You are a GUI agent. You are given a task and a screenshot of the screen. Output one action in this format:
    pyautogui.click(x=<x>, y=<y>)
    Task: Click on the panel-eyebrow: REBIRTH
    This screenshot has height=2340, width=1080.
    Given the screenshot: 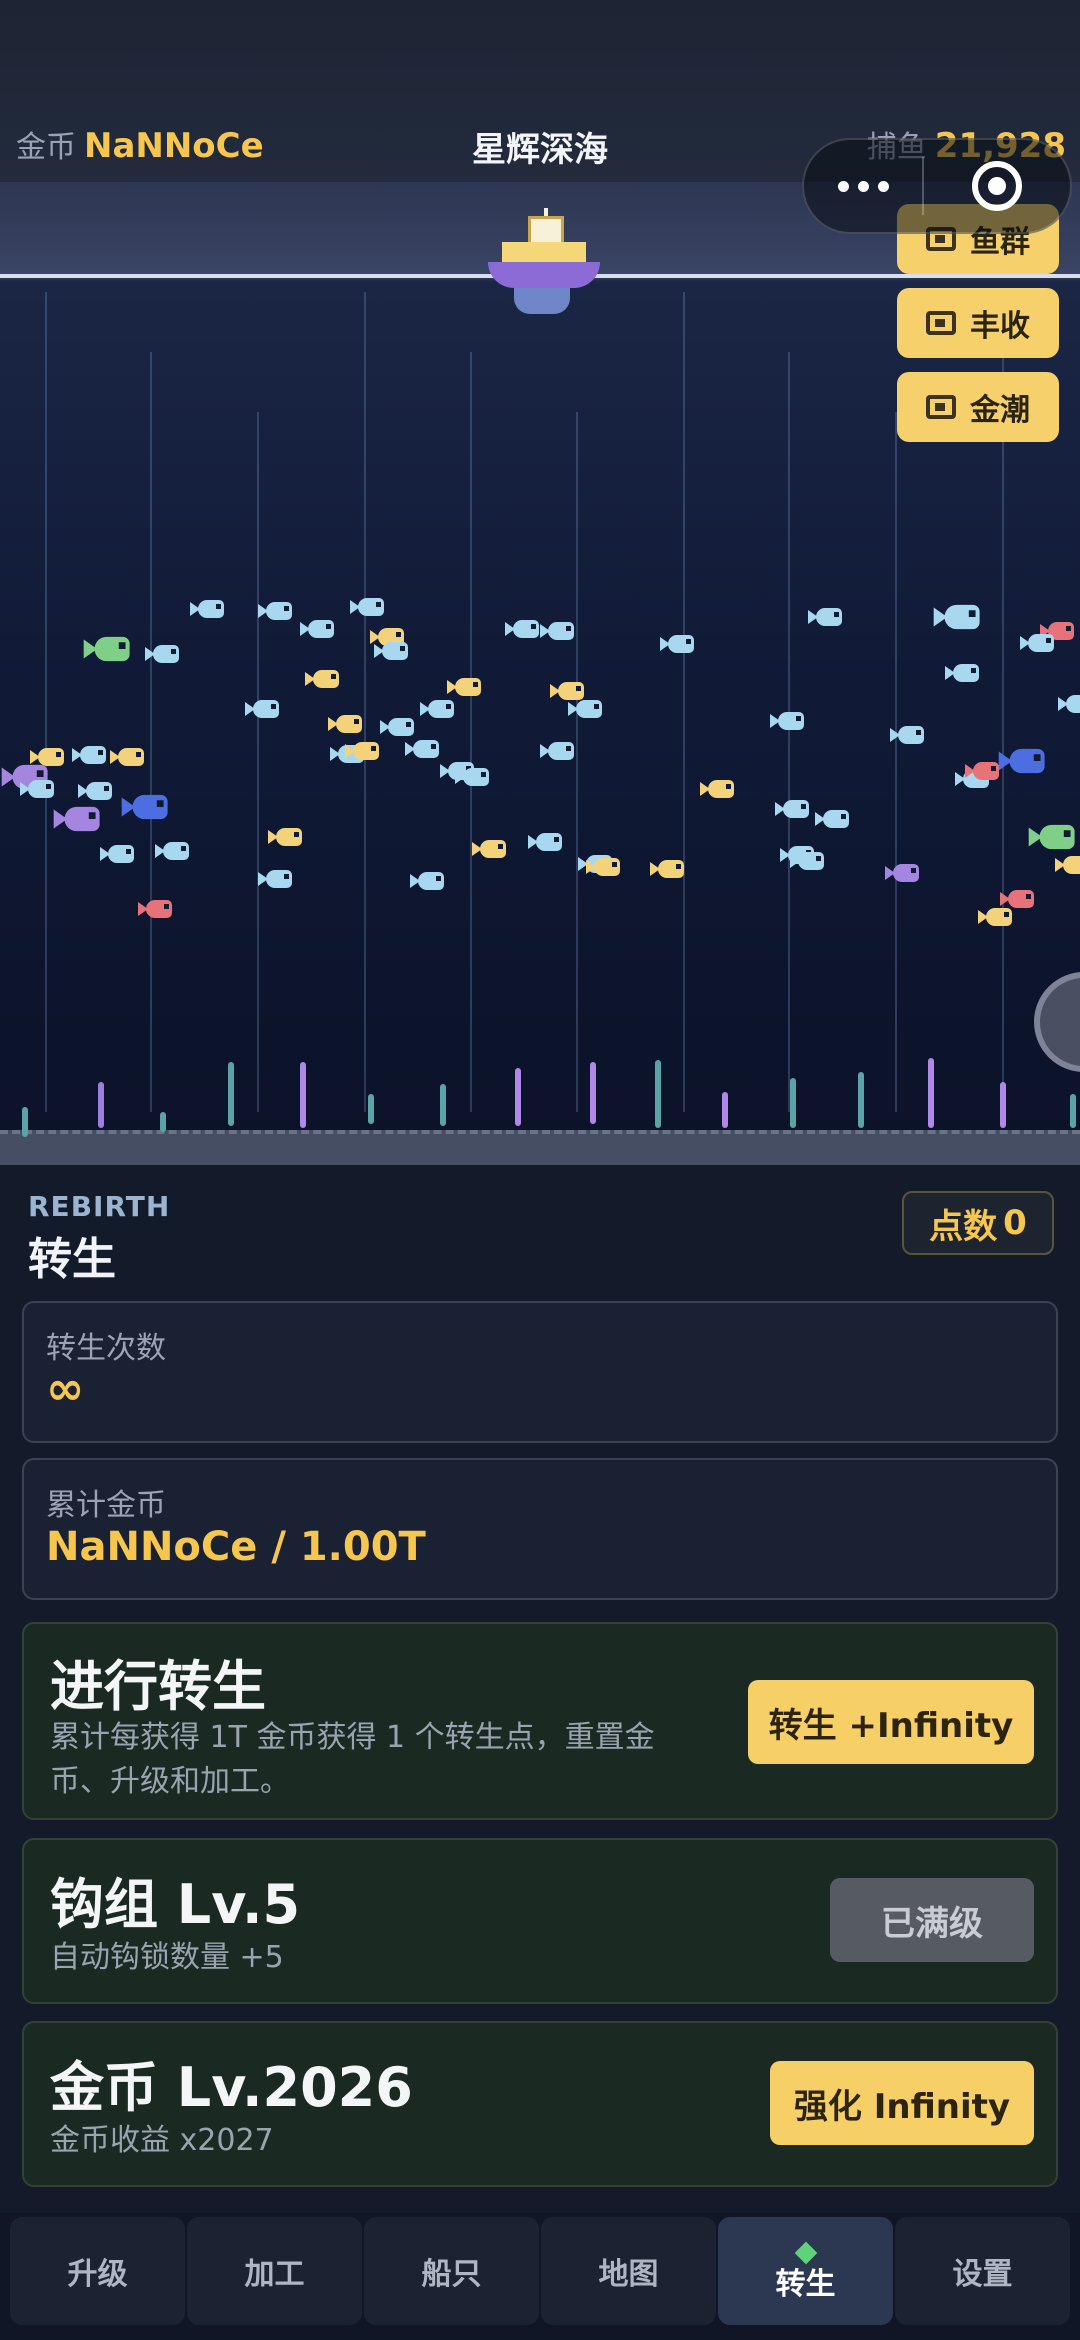 What is the action you would take?
    pyautogui.click(x=99, y=1206)
    